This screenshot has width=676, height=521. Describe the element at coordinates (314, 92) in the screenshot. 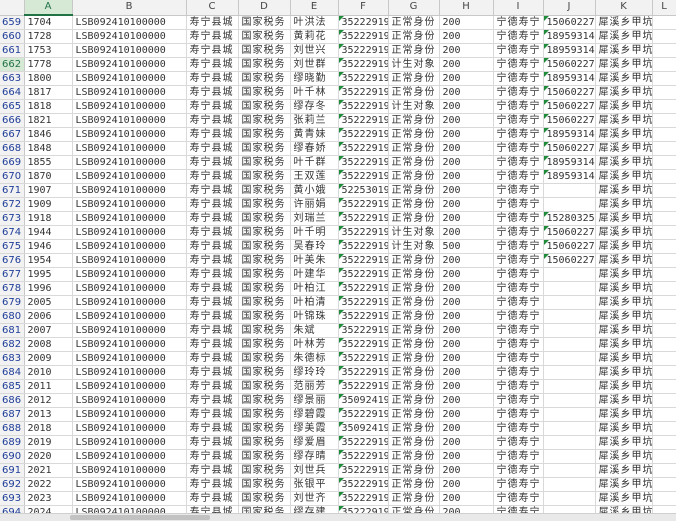

I see `cell-e: 叶千林` at that location.